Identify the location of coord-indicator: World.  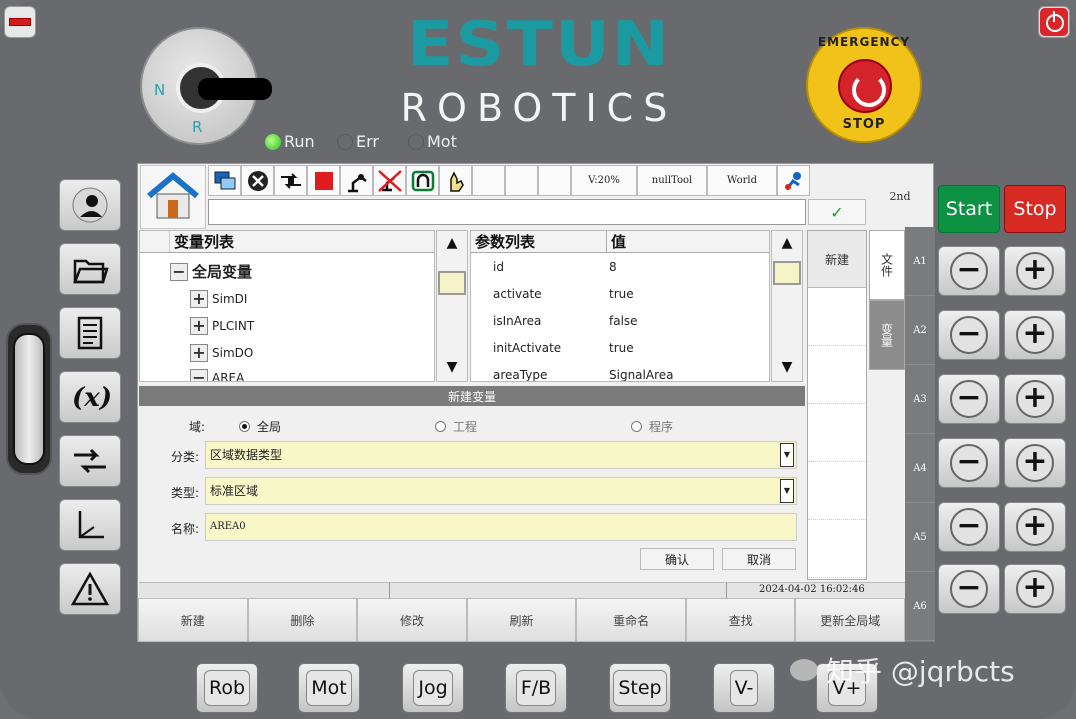
(742, 180).